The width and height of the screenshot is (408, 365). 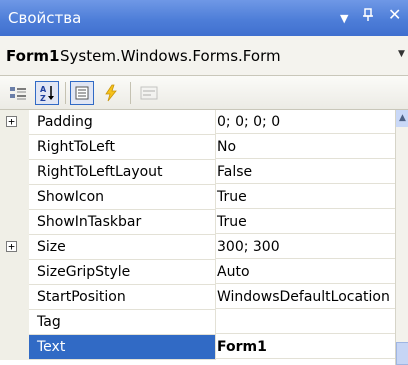 I want to click on pin-icon, so click(x=368, y=17).